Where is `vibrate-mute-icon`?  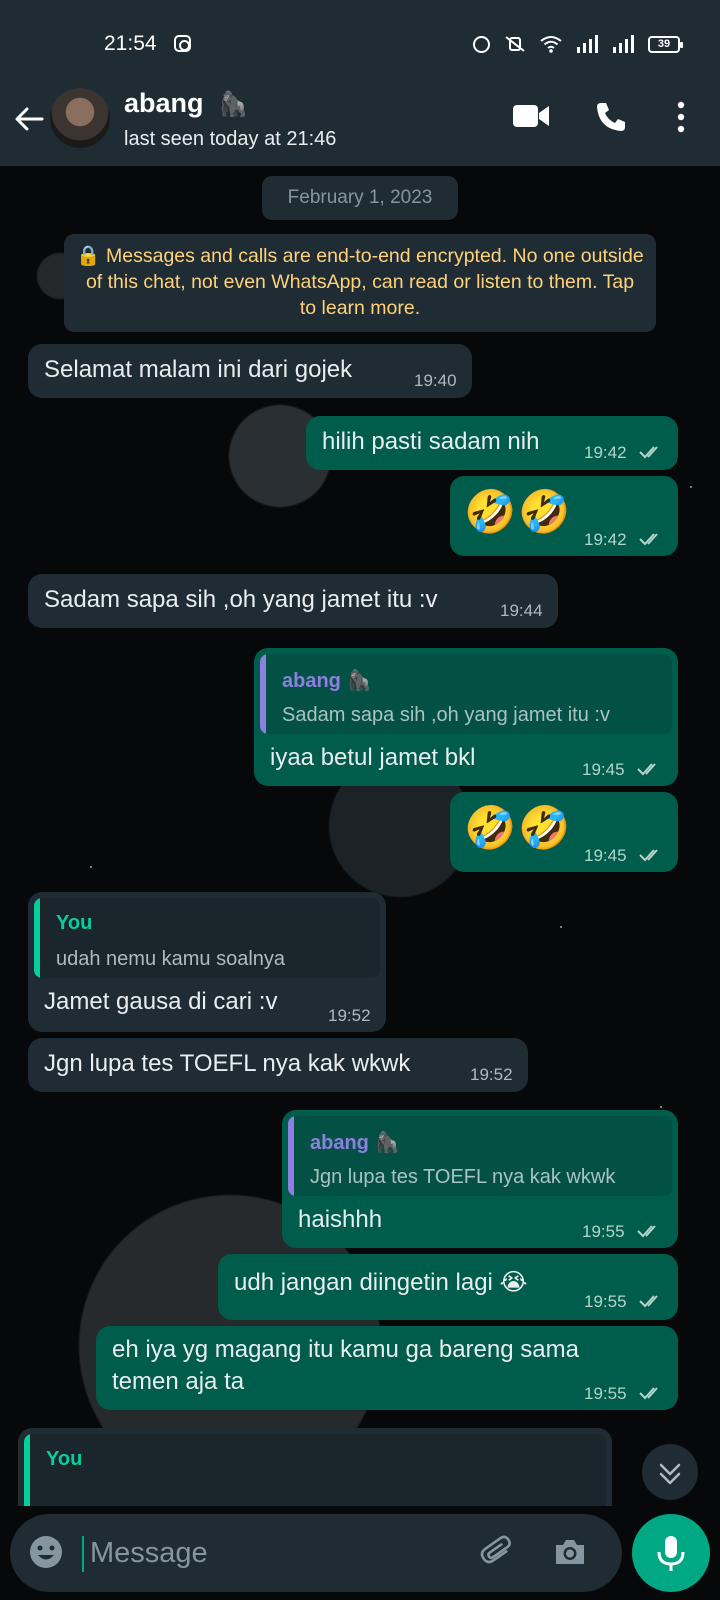 vibrate-mute-icon is located at coordinates (515, 44).